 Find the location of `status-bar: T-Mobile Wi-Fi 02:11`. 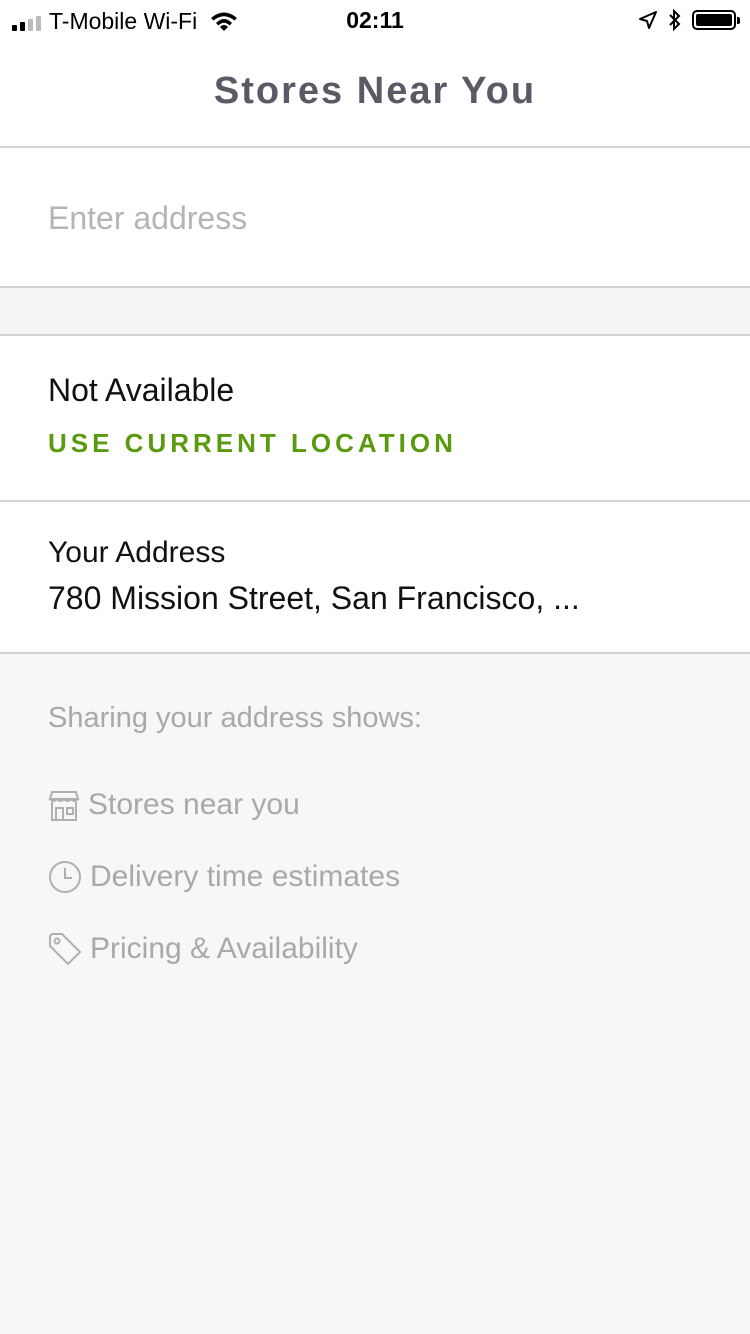

status-bar: T-Mobile Wi-Fi 02:11 is located at coordinates (375, 20).